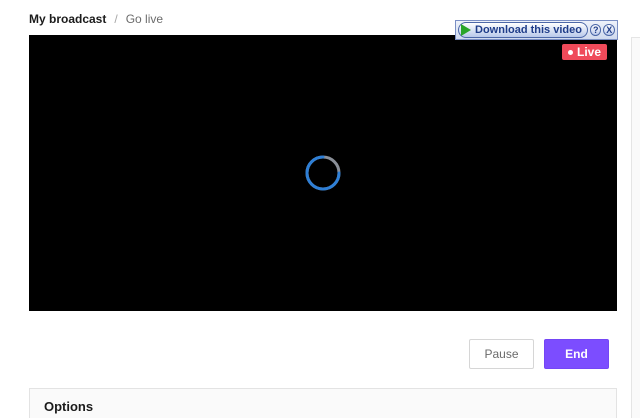  What do you see at coordinates (528, 30) in the screenshot?
I see `download-video-label: Download this video` at bounding box center [528, 30].